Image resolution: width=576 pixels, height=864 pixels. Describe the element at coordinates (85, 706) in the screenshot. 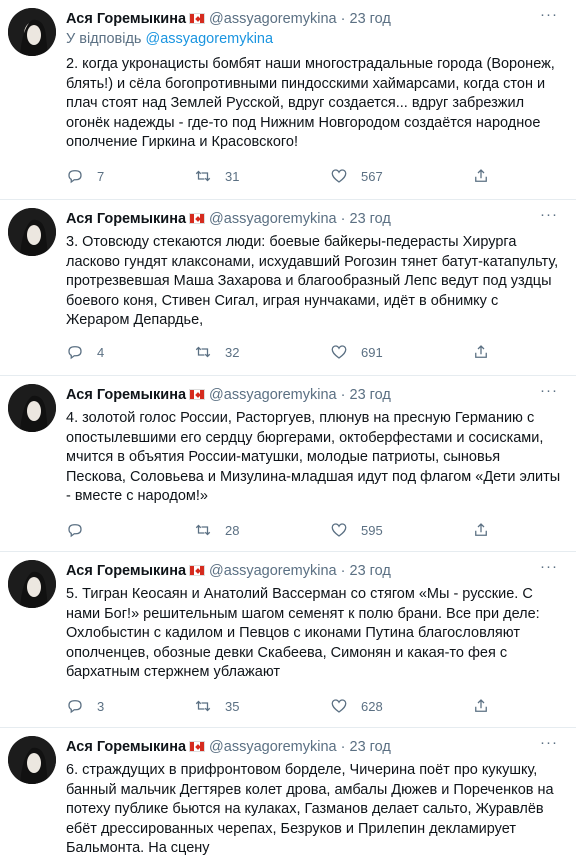

I see `reply-button: 3` at that location.